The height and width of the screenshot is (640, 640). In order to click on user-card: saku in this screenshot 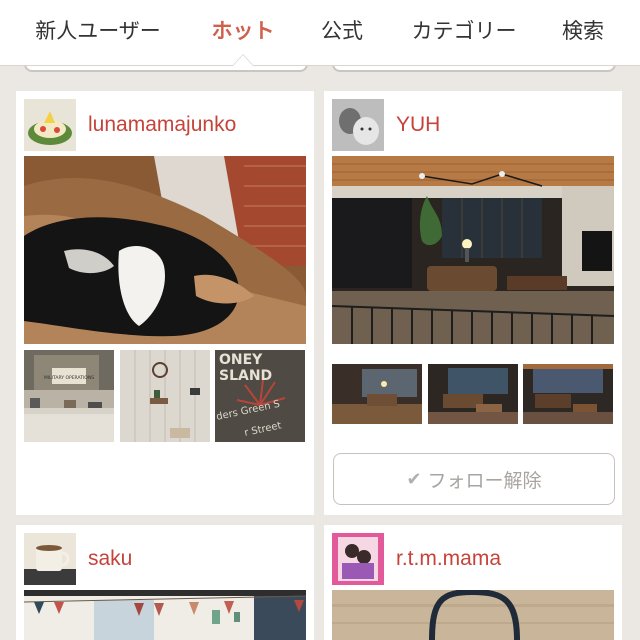, I will do `click(165, 582)`.